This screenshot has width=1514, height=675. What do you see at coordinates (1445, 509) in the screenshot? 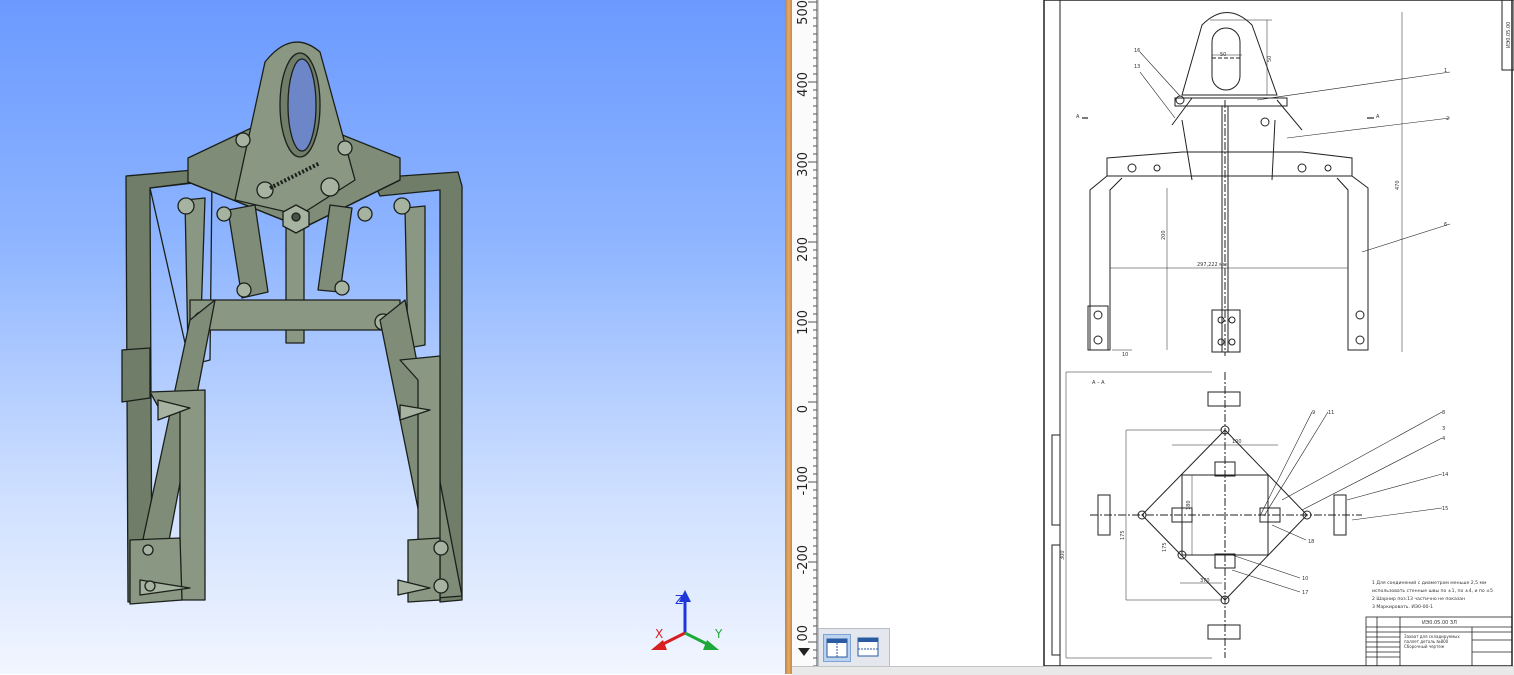
I see `callout: 15` at bounding box center [1445, 509].